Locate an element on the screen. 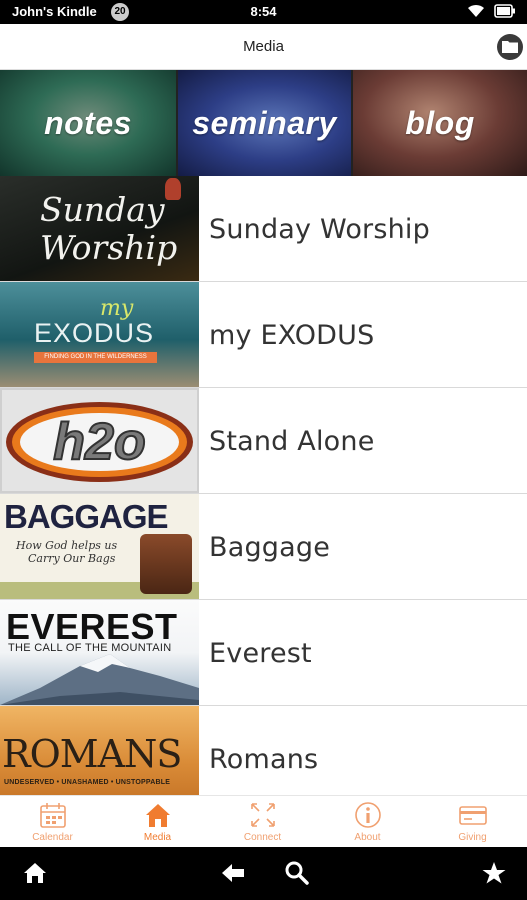 The image size is (527, 900). thumbnail-text: How God helps us is located at coordinates (67, 545).